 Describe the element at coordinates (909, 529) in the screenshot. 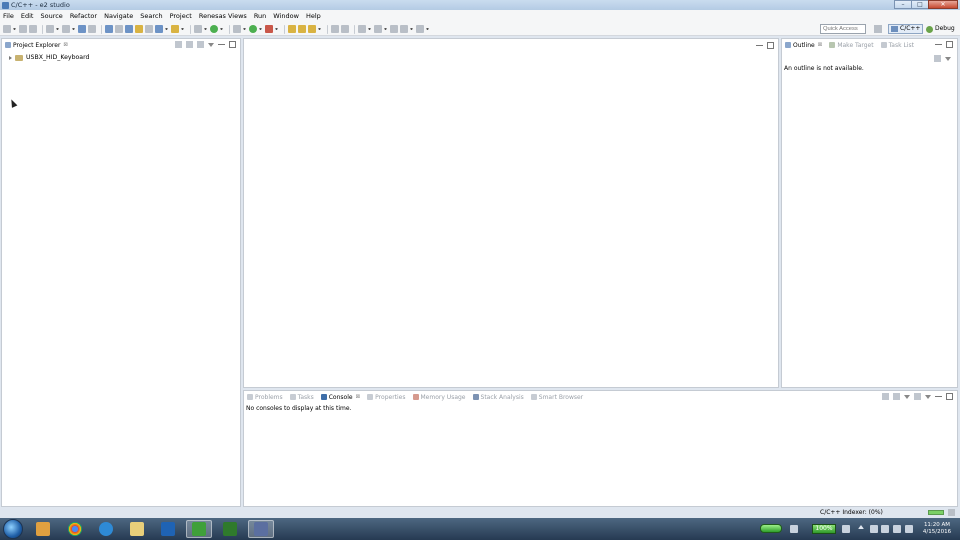

I see `volume-icon` at that location.